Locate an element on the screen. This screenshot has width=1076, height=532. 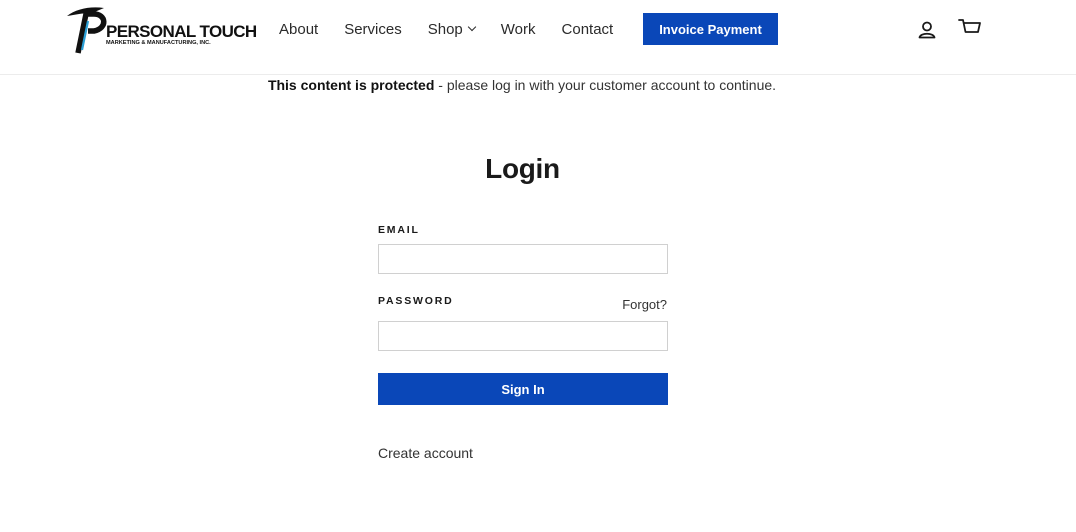
email-field is located at coordinates (523, 259).